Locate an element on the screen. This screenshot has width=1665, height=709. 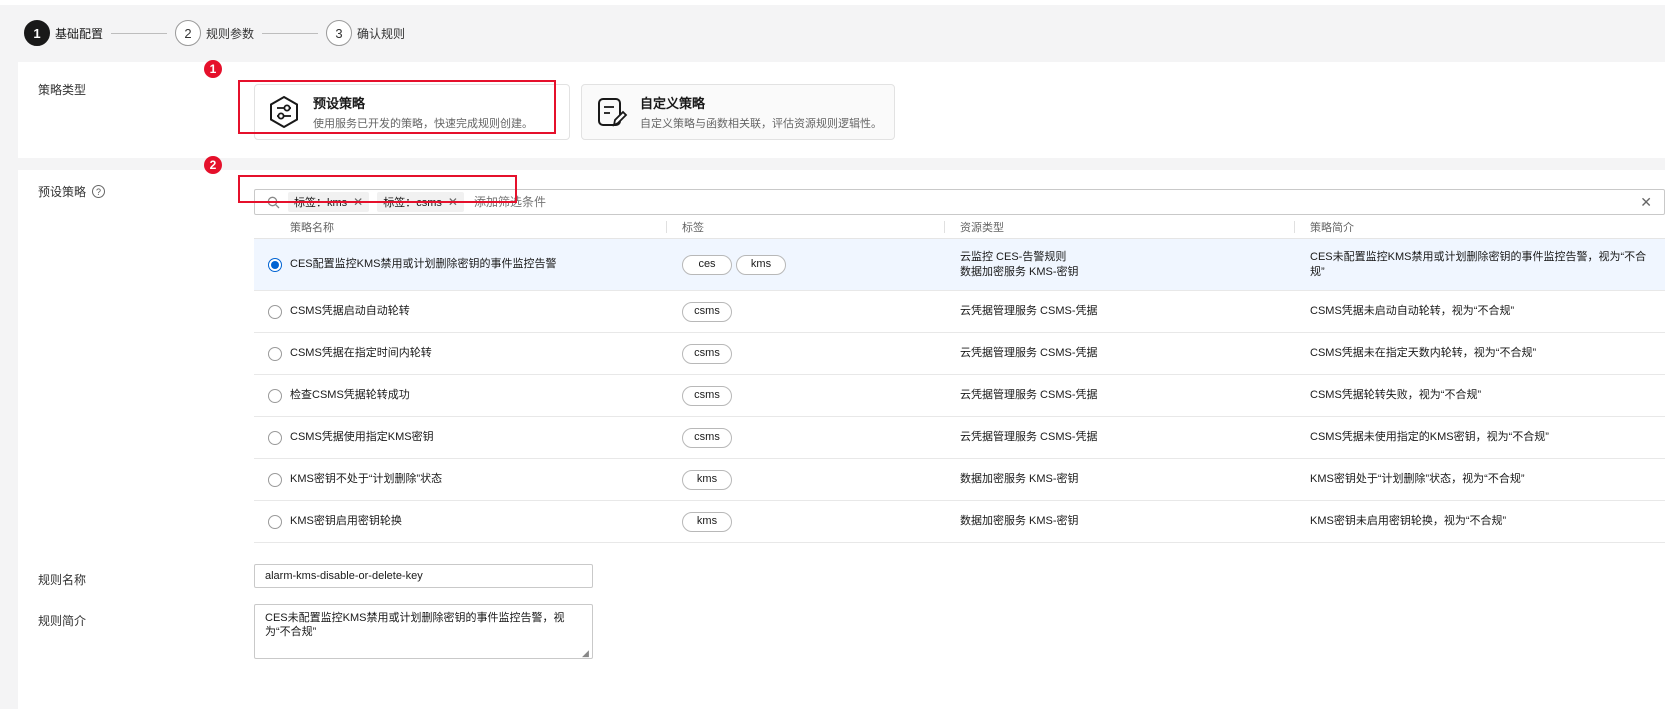
policy-type-label: 策略类型 is located at coordinates (62, 90).